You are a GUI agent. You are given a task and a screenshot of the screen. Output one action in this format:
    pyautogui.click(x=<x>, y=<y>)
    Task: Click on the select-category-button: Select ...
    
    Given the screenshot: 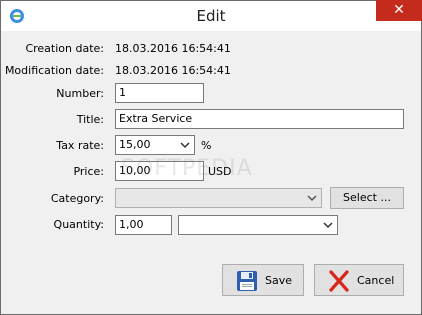 What is the action you would take?
    pyautogui.click(x=367, y=198)
    